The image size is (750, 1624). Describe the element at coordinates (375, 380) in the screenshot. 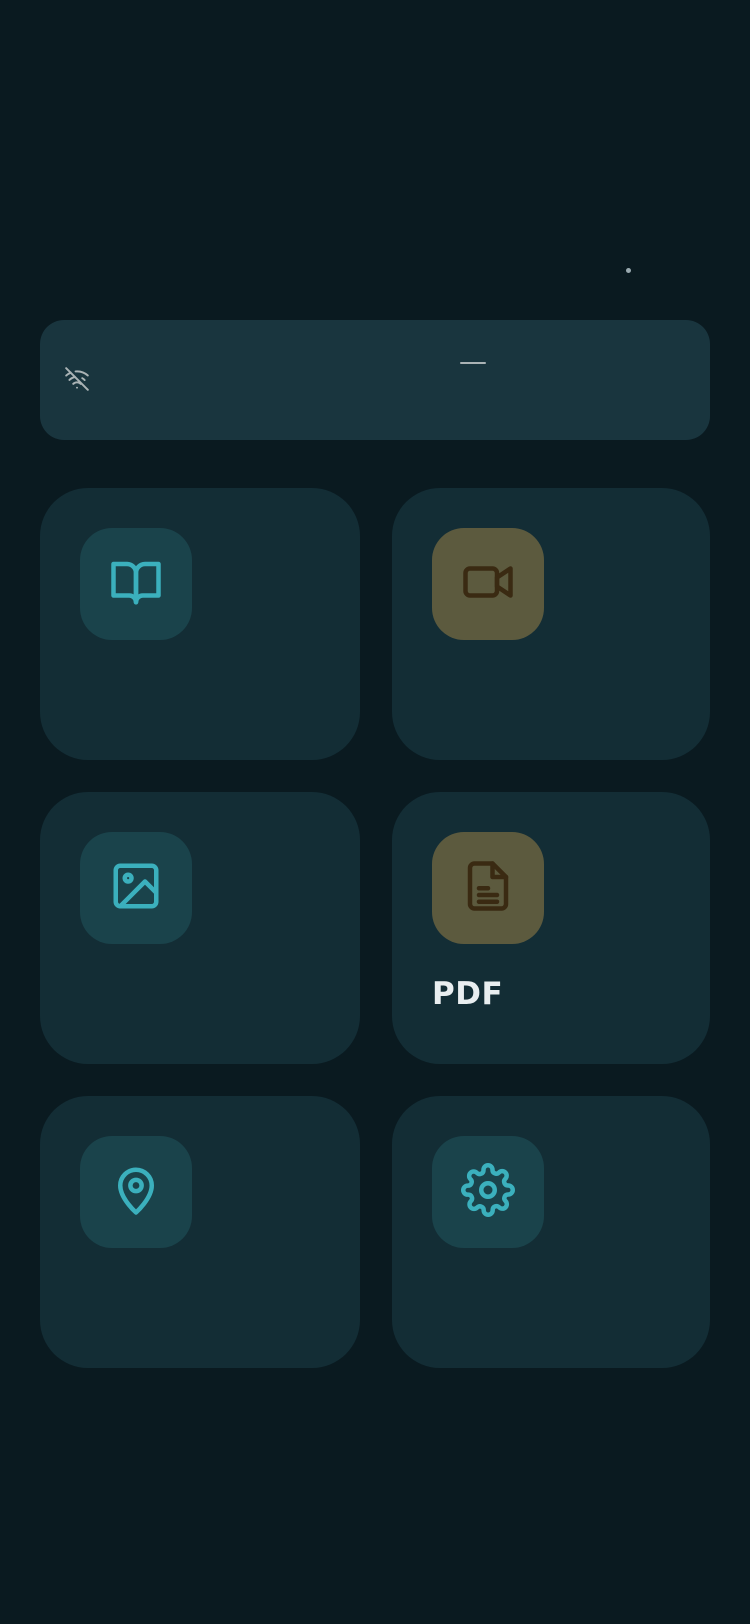

I see `status-card` at that location.